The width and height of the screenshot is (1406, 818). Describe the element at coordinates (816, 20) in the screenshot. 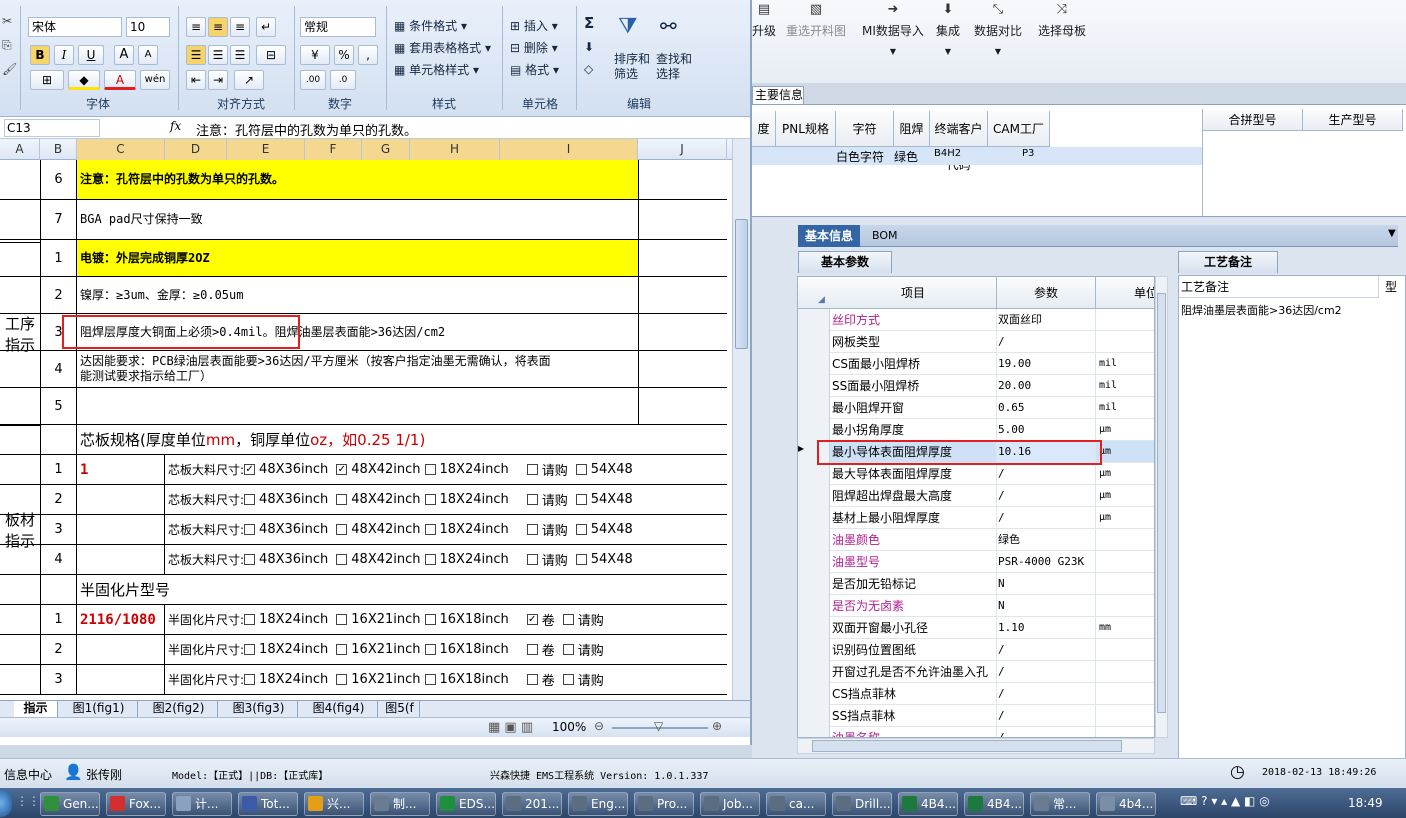

I see `toolbar-button: ▧ 重选开料图` at that location.